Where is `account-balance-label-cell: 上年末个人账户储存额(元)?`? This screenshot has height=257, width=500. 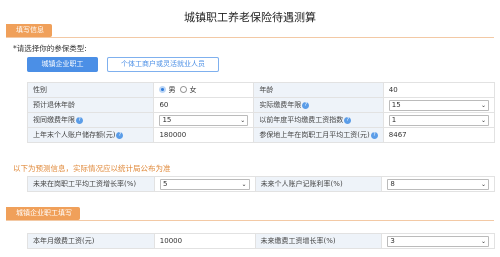 account-balance-label-cell: 上年末个人账户储存额(元)? is located at coordinates (90, 135).